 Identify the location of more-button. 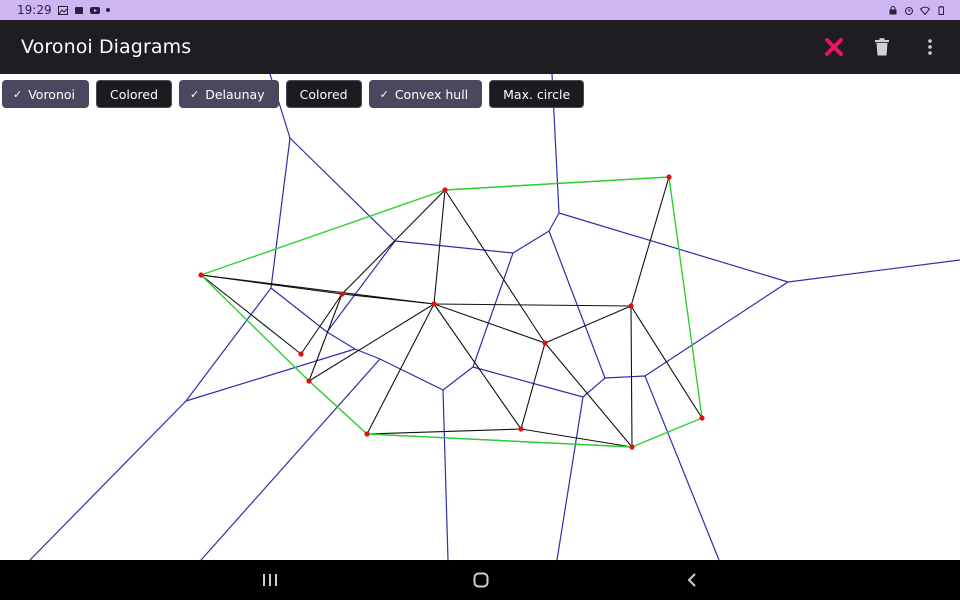
(930, 47).